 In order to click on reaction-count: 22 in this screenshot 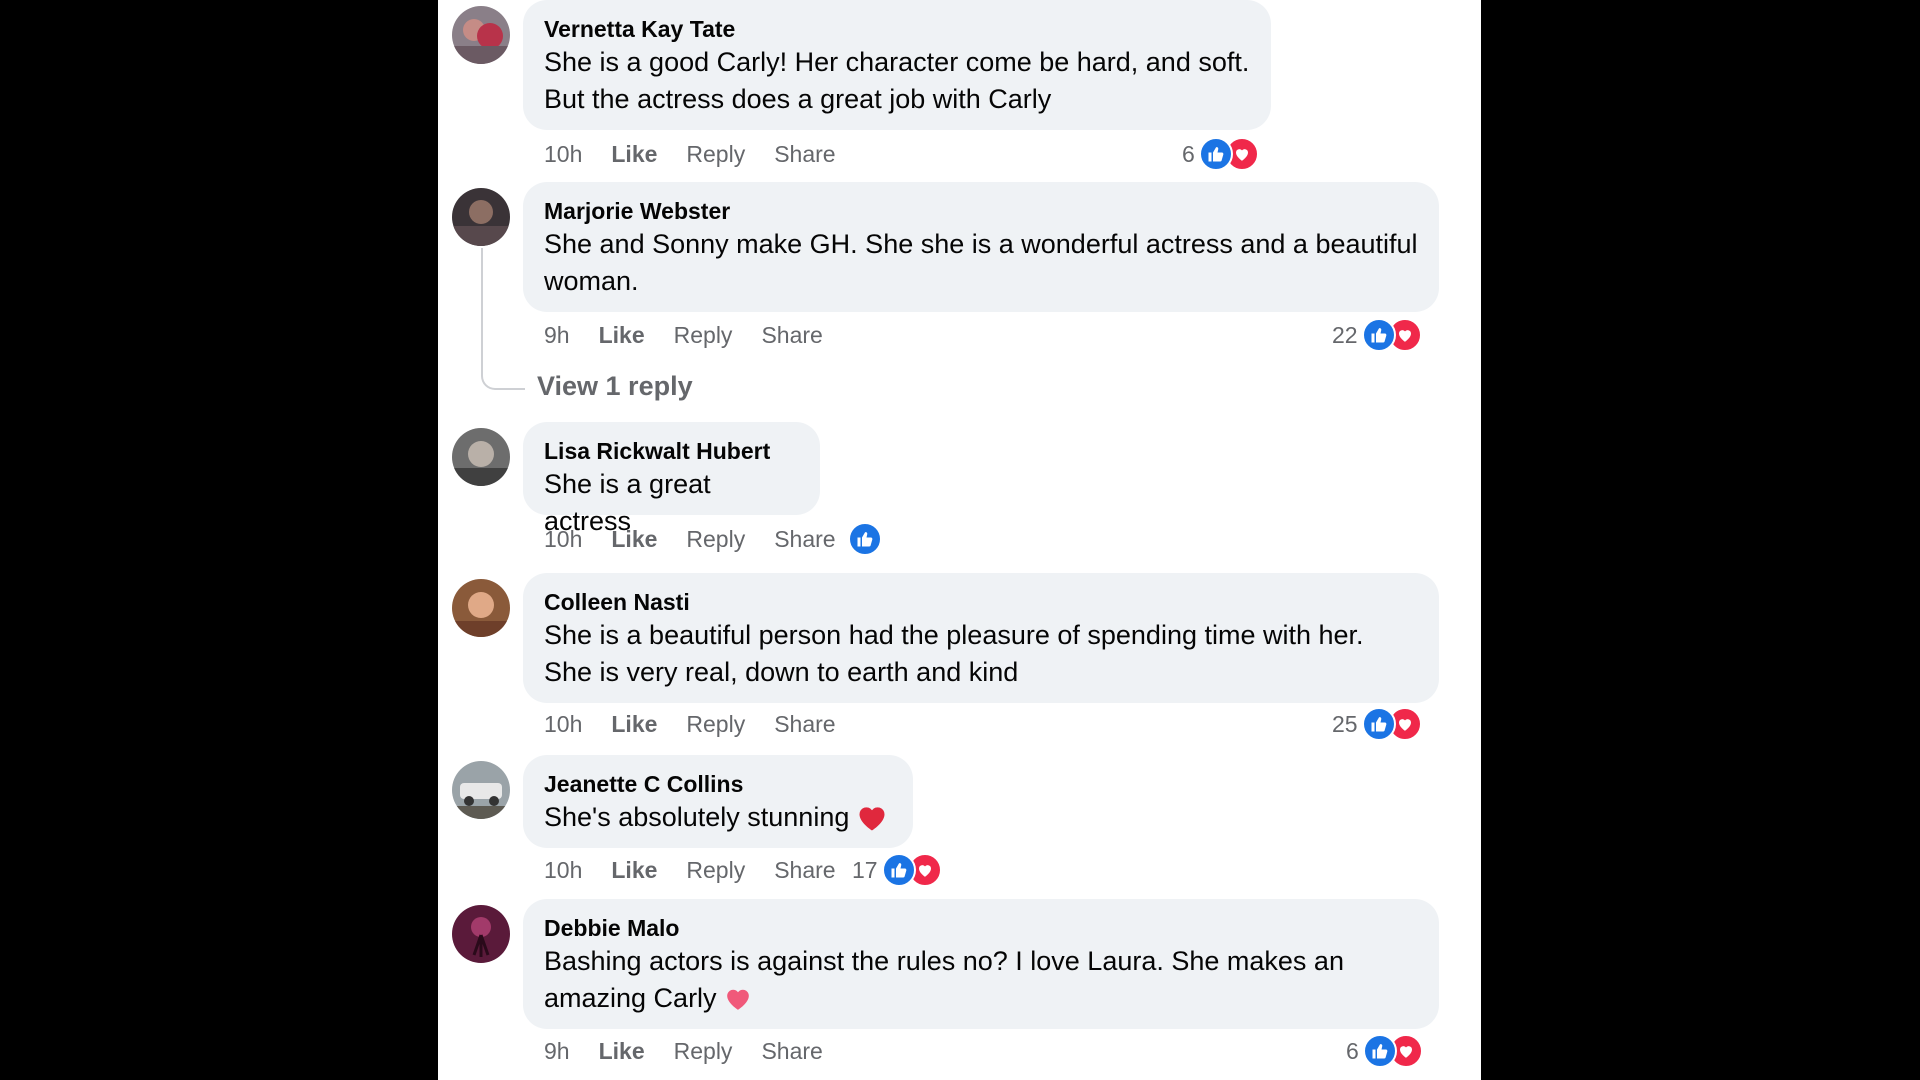, I will do `click(1345, 334)`.